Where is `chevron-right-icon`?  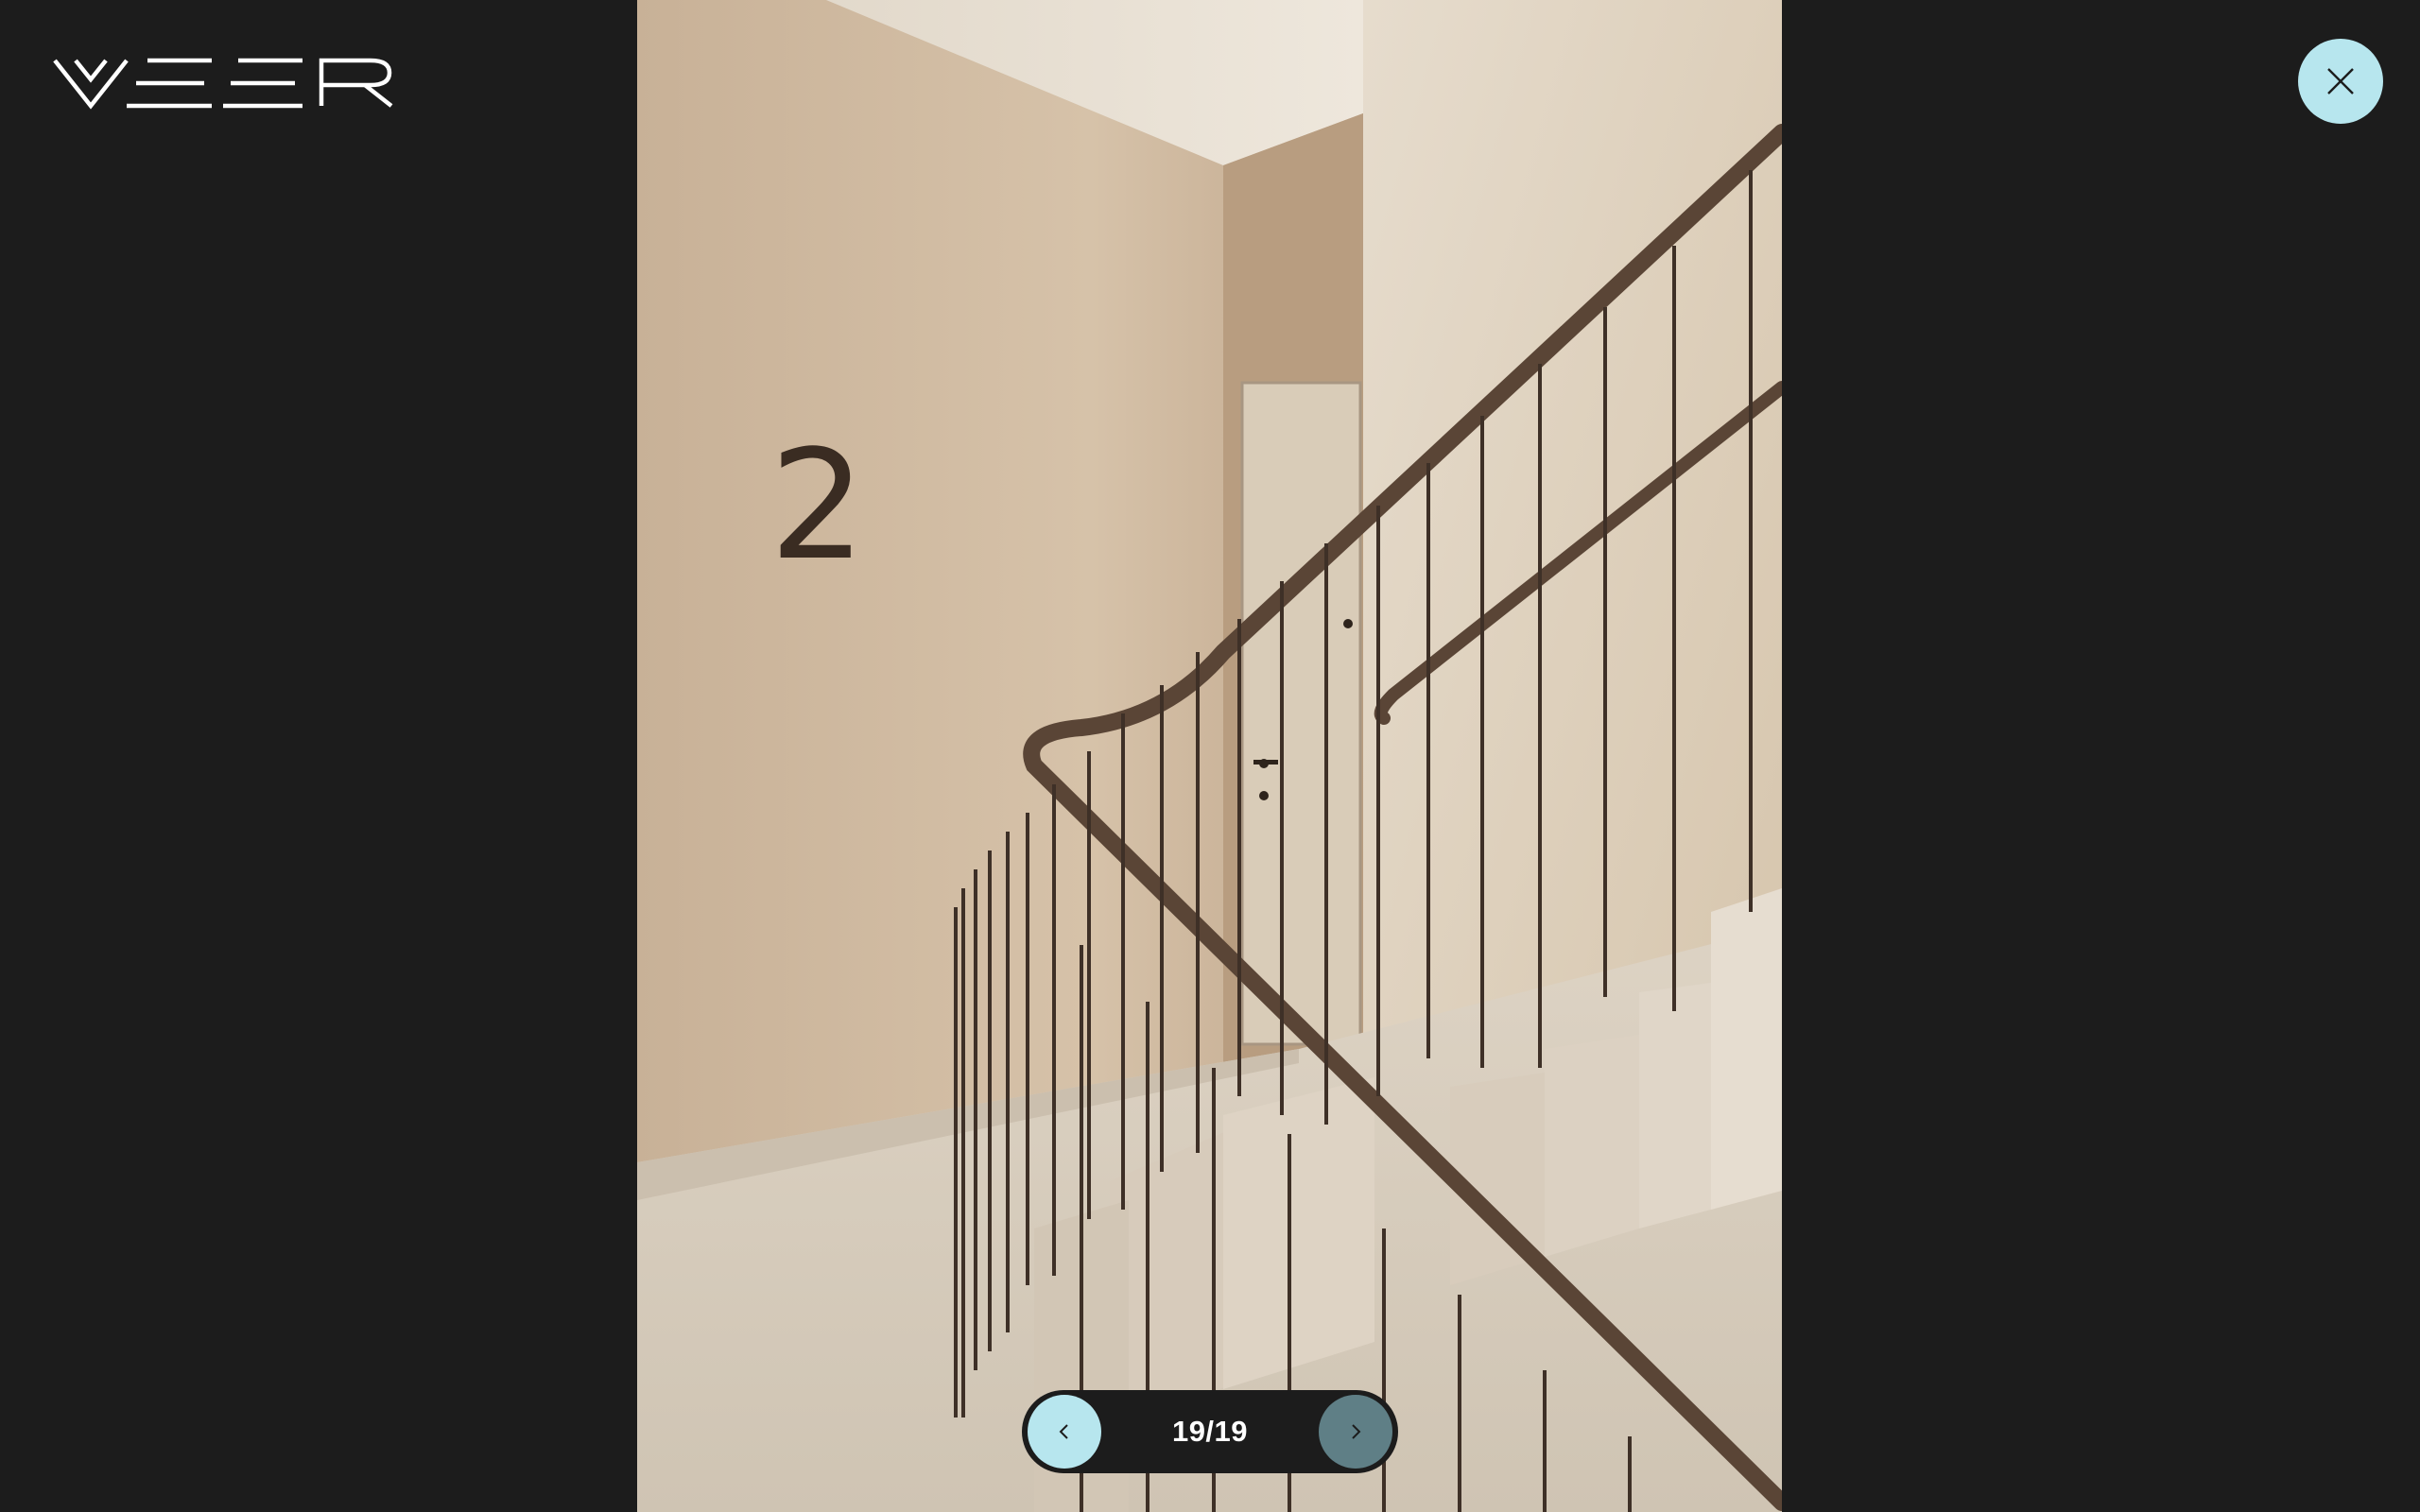 chevron-right-icon is located at coordinates (1356, 1431).